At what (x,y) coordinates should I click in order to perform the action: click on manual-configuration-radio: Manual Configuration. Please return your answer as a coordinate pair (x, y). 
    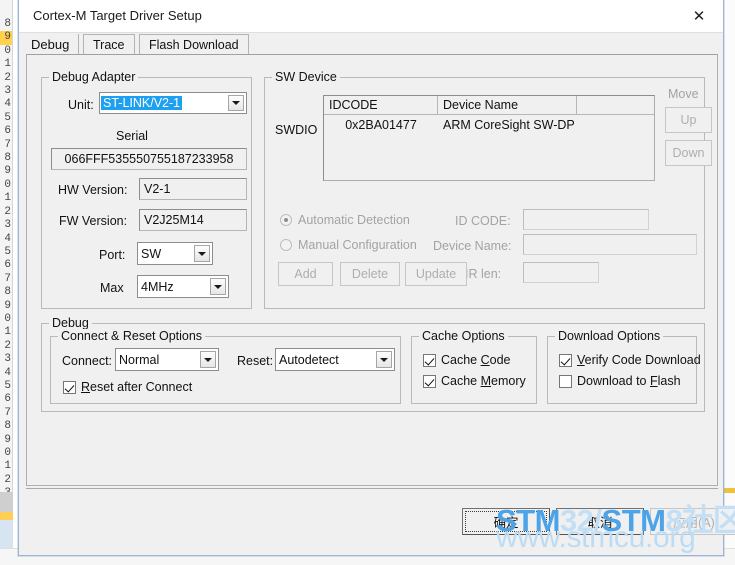
    Looking at the image, I should click on (348, 245).